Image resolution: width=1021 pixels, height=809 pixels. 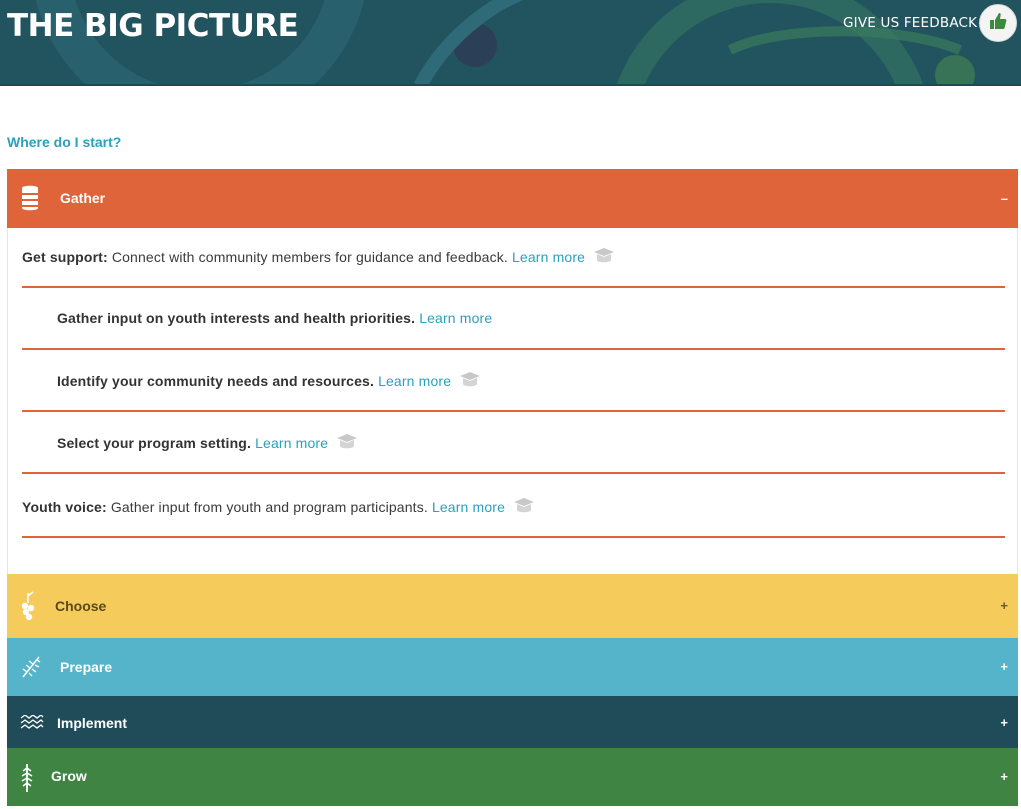 What do you see at coordinates (513, 444) in the screenshot?
I see `list-item: Select your program setting. Learn more` at bounding box center [513, 444].